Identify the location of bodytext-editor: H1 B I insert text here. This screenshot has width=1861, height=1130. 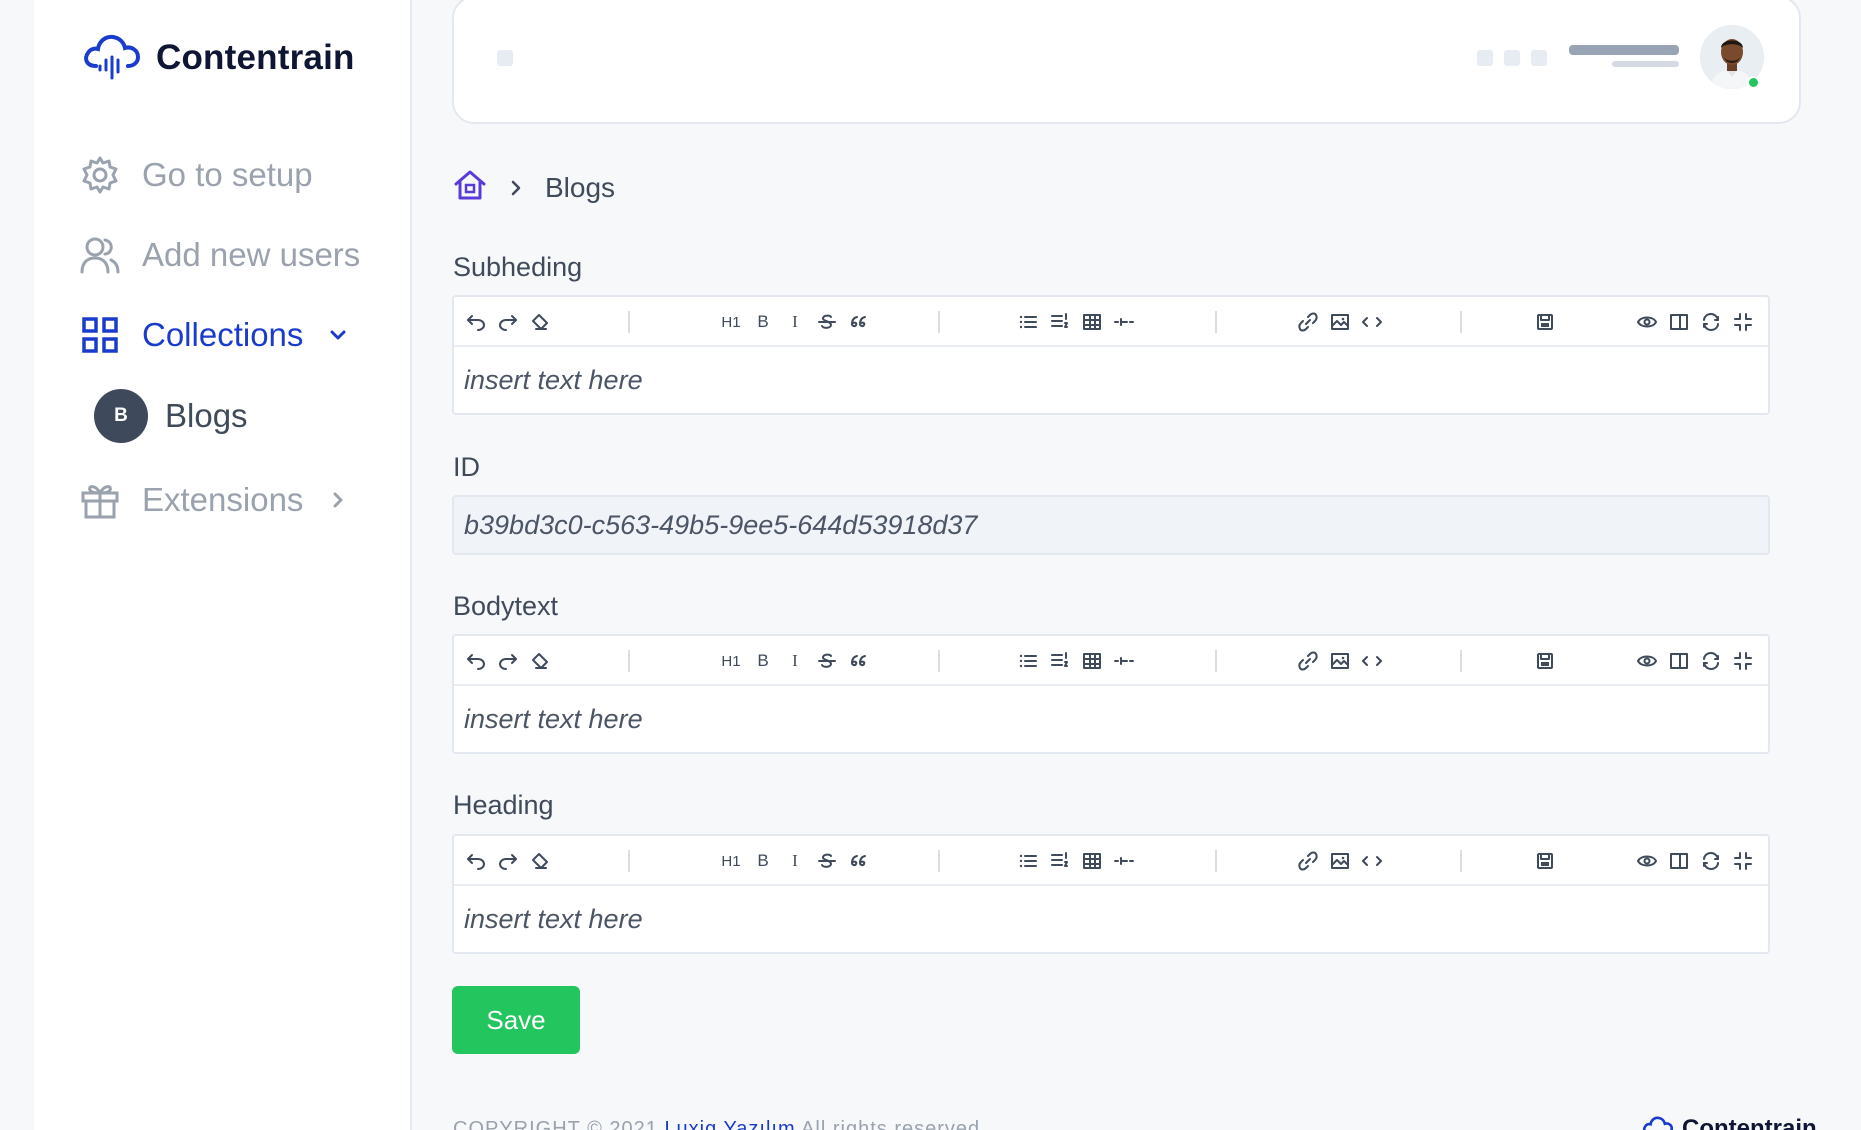
(1111, 694).